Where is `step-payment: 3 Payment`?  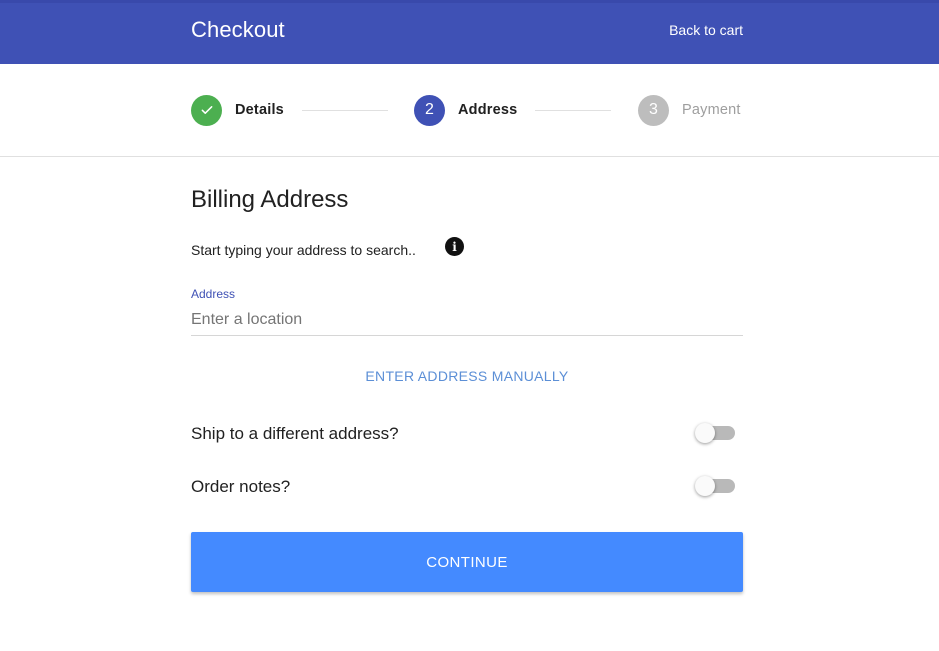
step-payment: 3 Payment is located at coordinates (689, 110).